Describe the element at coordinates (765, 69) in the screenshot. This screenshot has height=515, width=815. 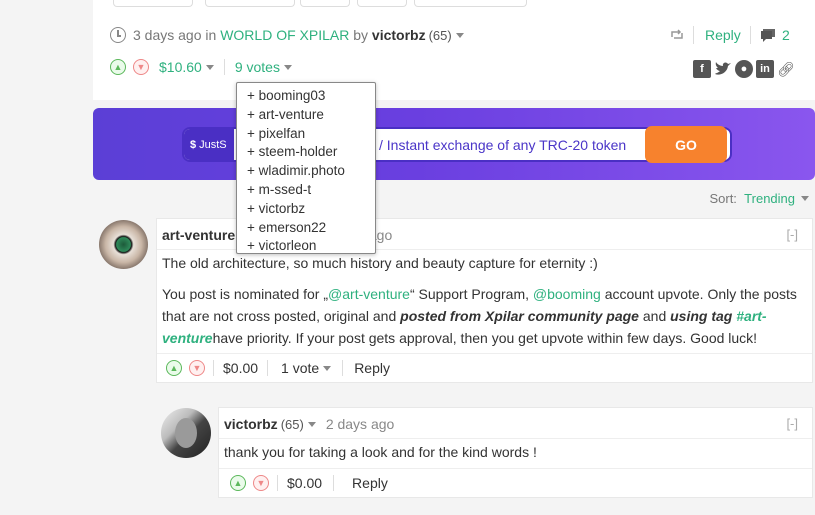
I see `linkedin-icon: in` at that location.